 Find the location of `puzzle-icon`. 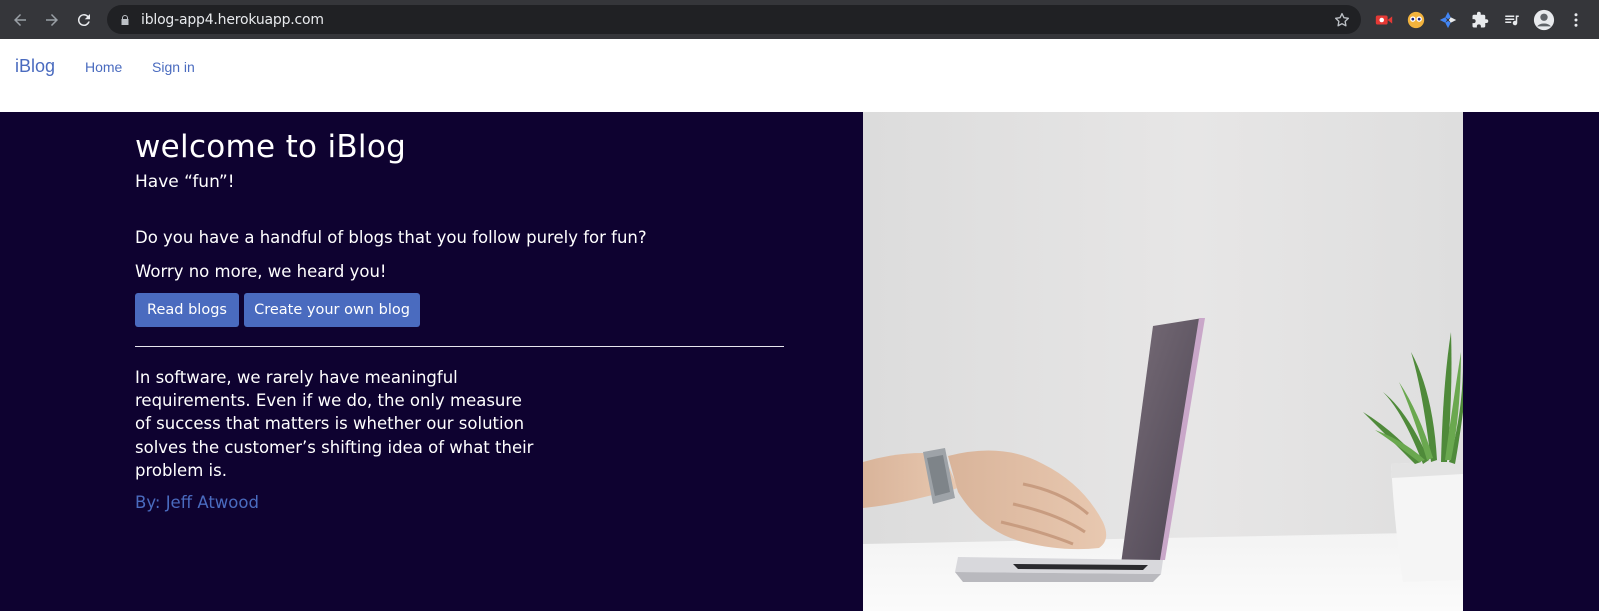

puzzle-icon is located at coordinates (1480, 20).